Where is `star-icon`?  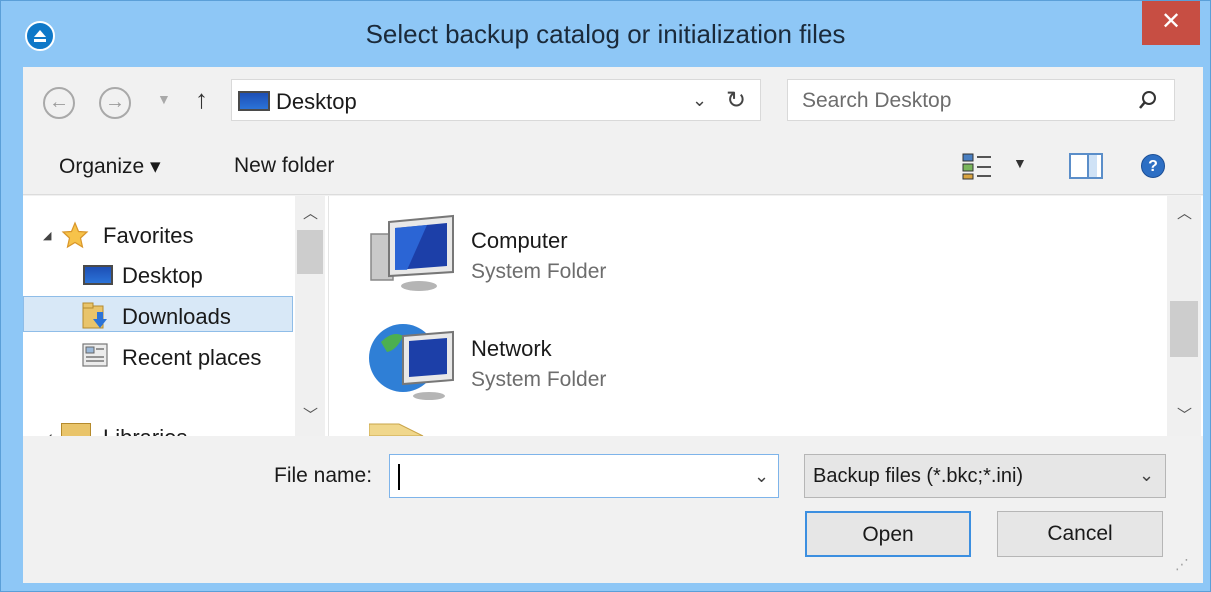
star-icon is located at coordinates (75, 235).